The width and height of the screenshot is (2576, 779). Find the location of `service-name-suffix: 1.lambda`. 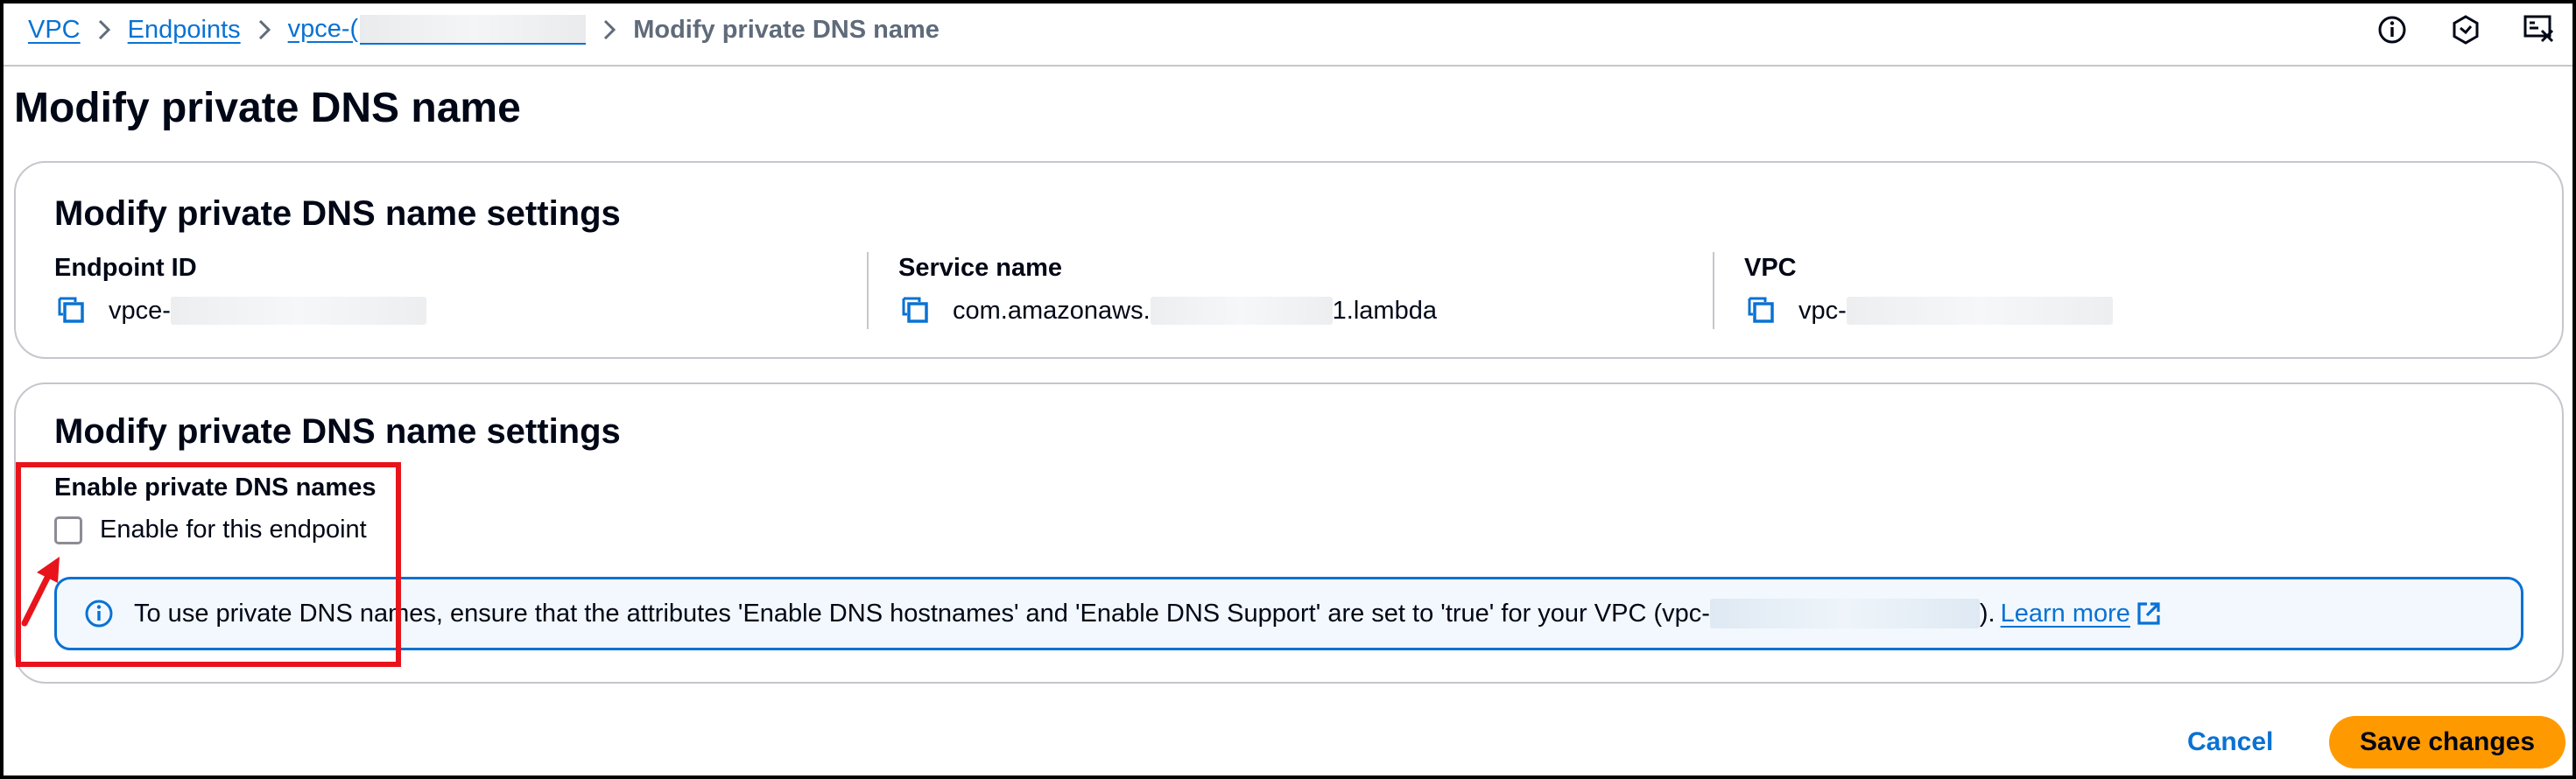

service-name-suffix: 1.lambda is located at coordinates (1384, 310).